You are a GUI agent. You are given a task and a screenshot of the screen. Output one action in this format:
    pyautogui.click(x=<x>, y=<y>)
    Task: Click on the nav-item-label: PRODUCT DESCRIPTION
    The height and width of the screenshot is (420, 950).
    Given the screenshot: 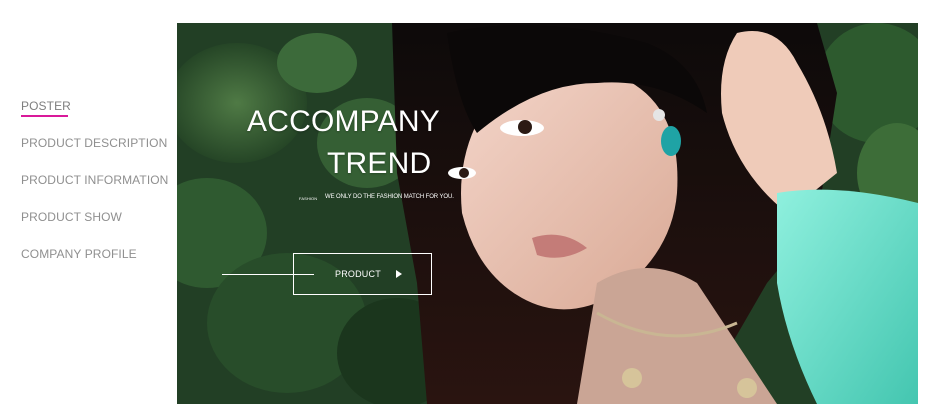 What is the action you would take?
    pyautogui.click(x=94, y=143)
    